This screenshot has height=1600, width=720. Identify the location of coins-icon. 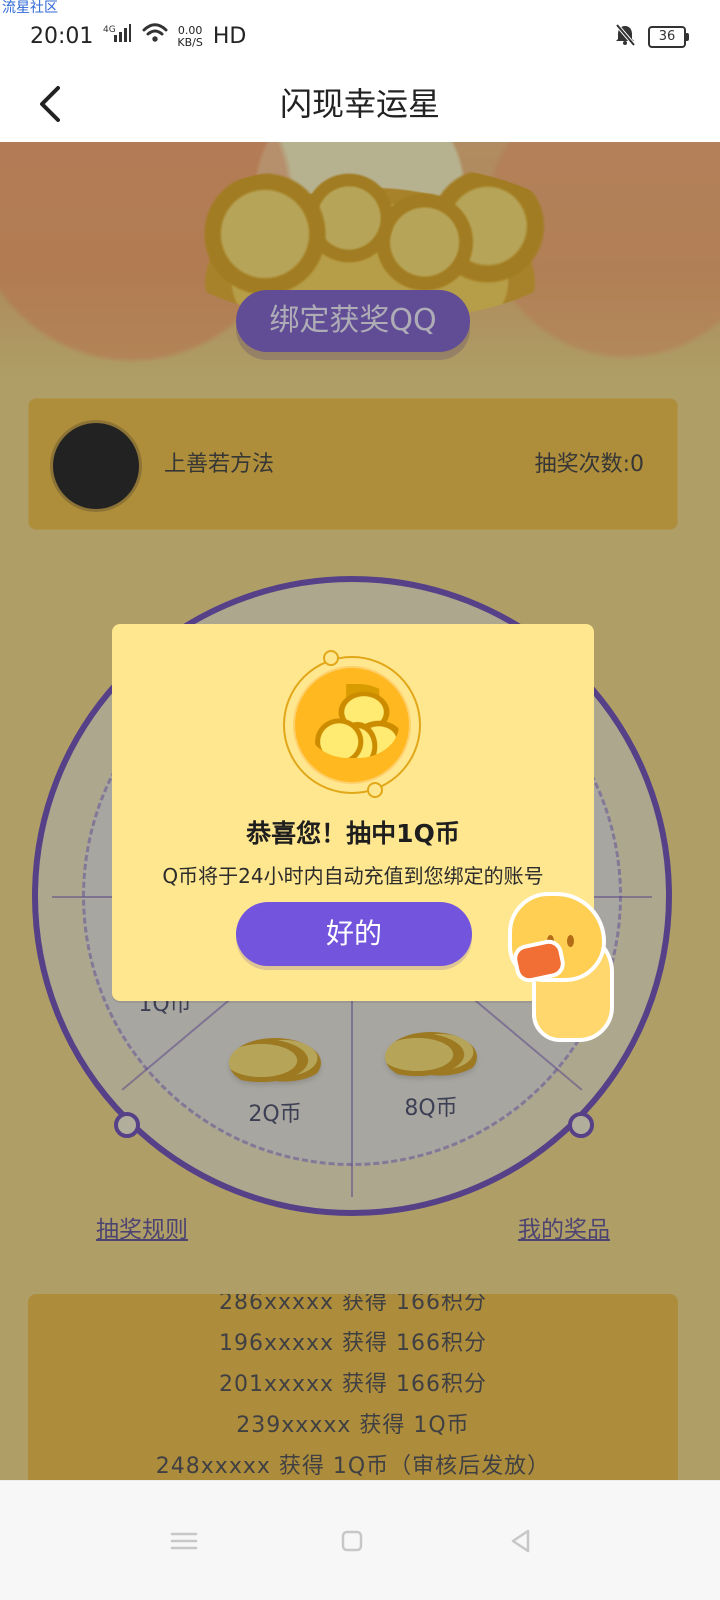
(353, 721).